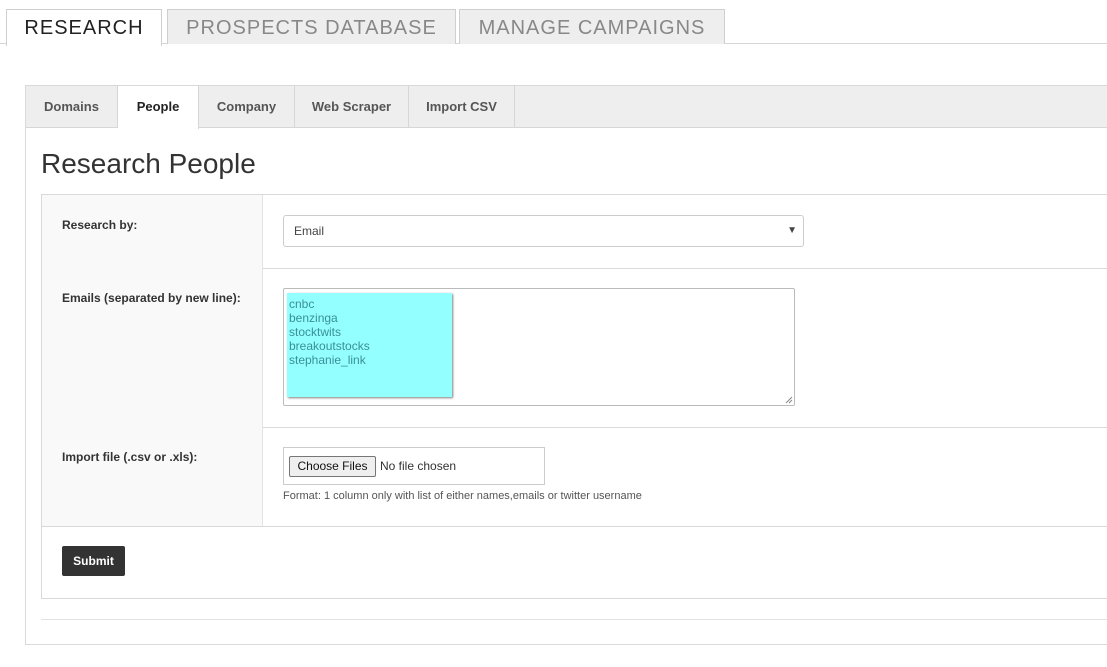 The height and width of the screenshot is (667, 1107). Describe the element at coordinates (332, 466) in the screenshot. I see `choose-files-button: Choose Files` at that location.